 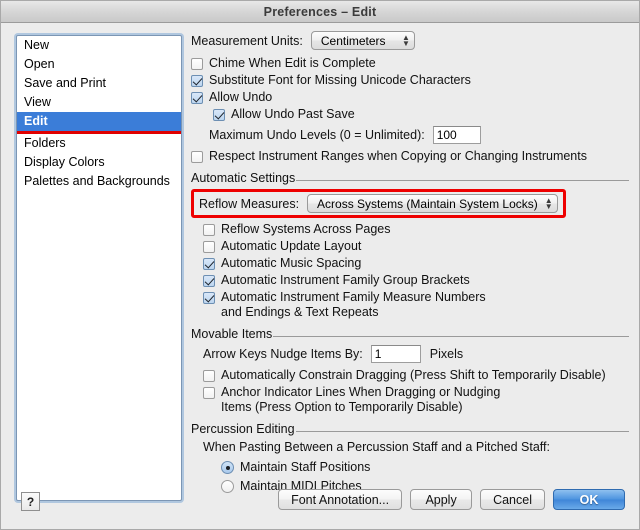 What do you see at coordinates (512, 499) in the screenshot?
I see `cancel-button: Cancel` at bounding box center [512, 499].